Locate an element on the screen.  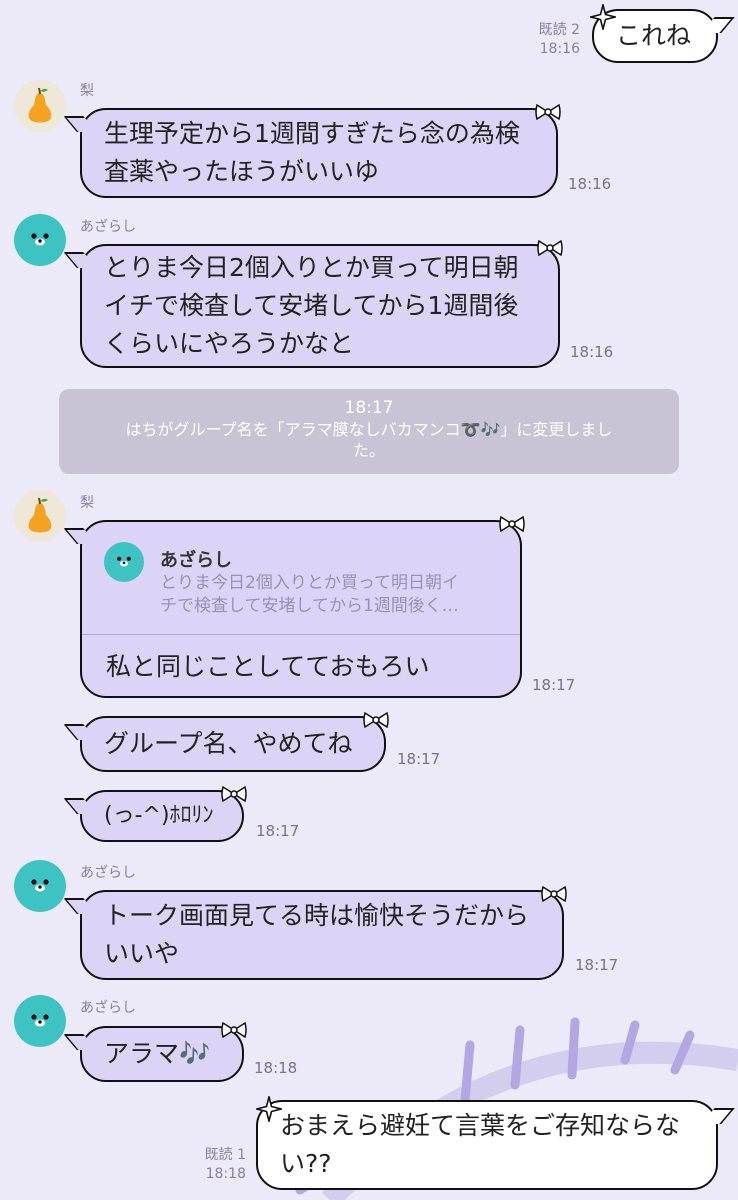
message-text: (っ-^)ﾎﾛﾘﾝ is located at coordinates (159, 815).